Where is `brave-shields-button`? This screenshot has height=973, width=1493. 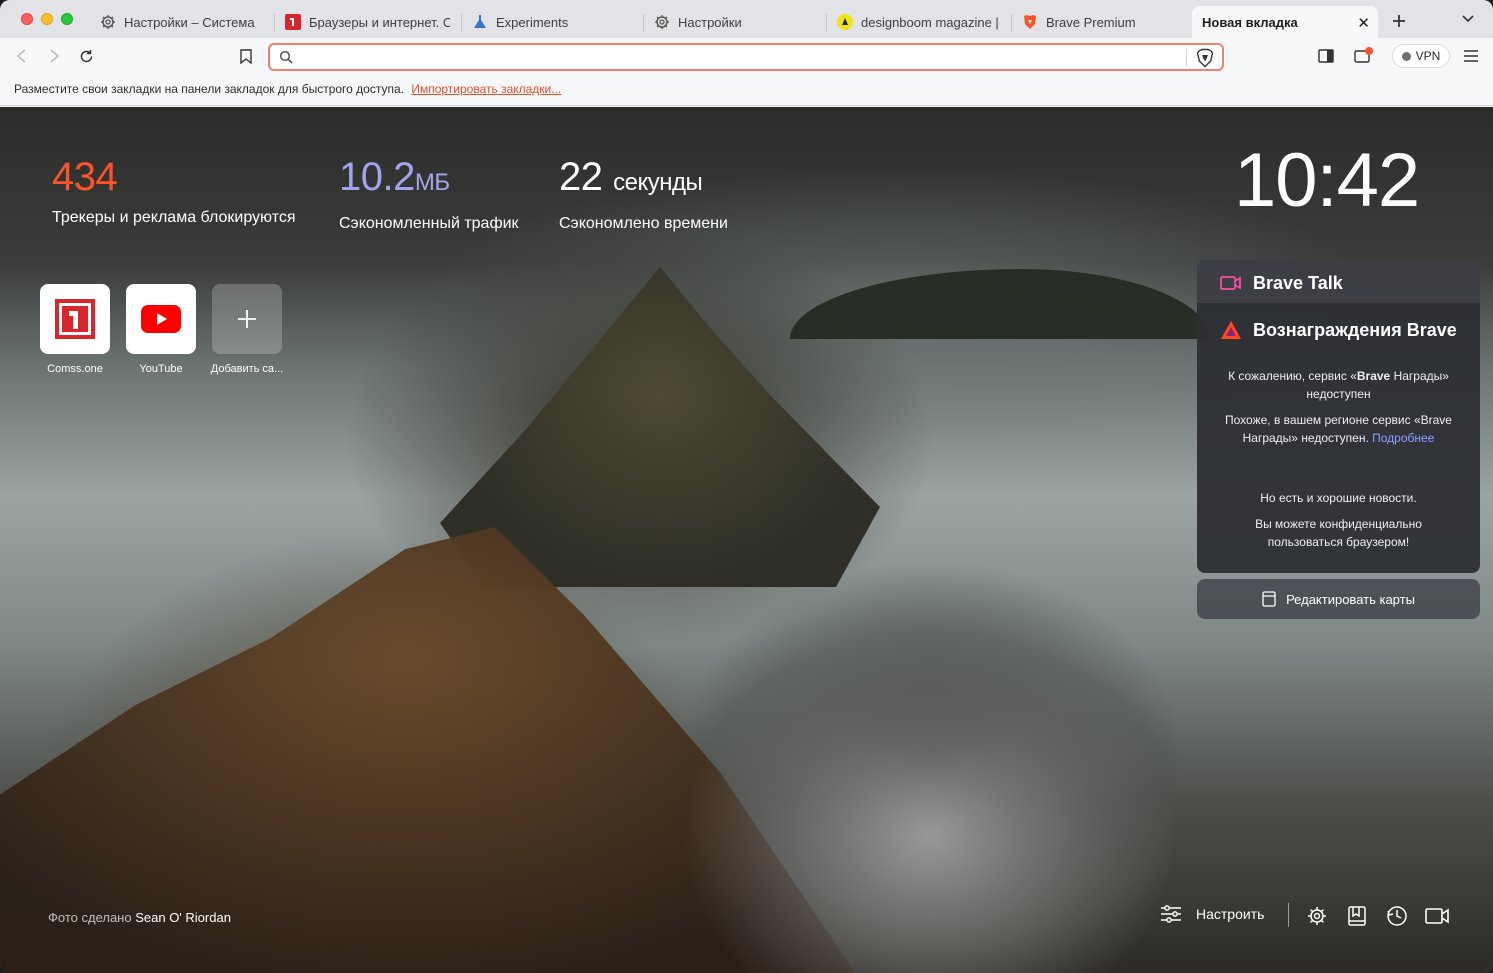 brave-shields-button is located at coordinates (1205, 60).